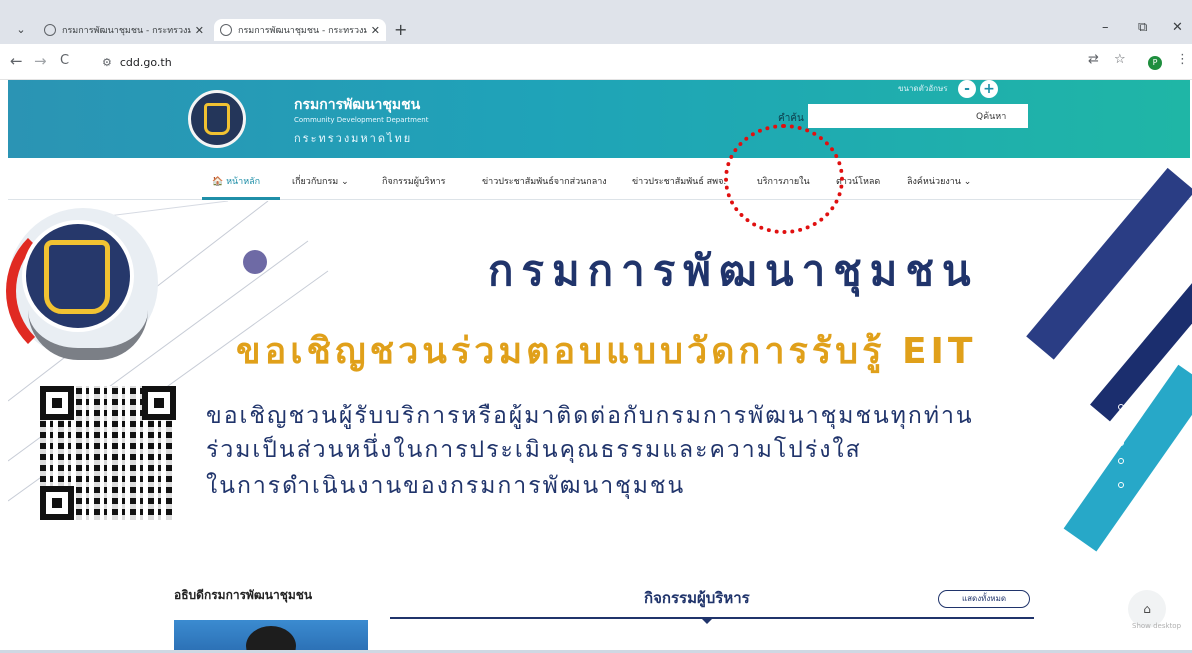  I want to click on qr-finder-top-right, so click(159, 403).